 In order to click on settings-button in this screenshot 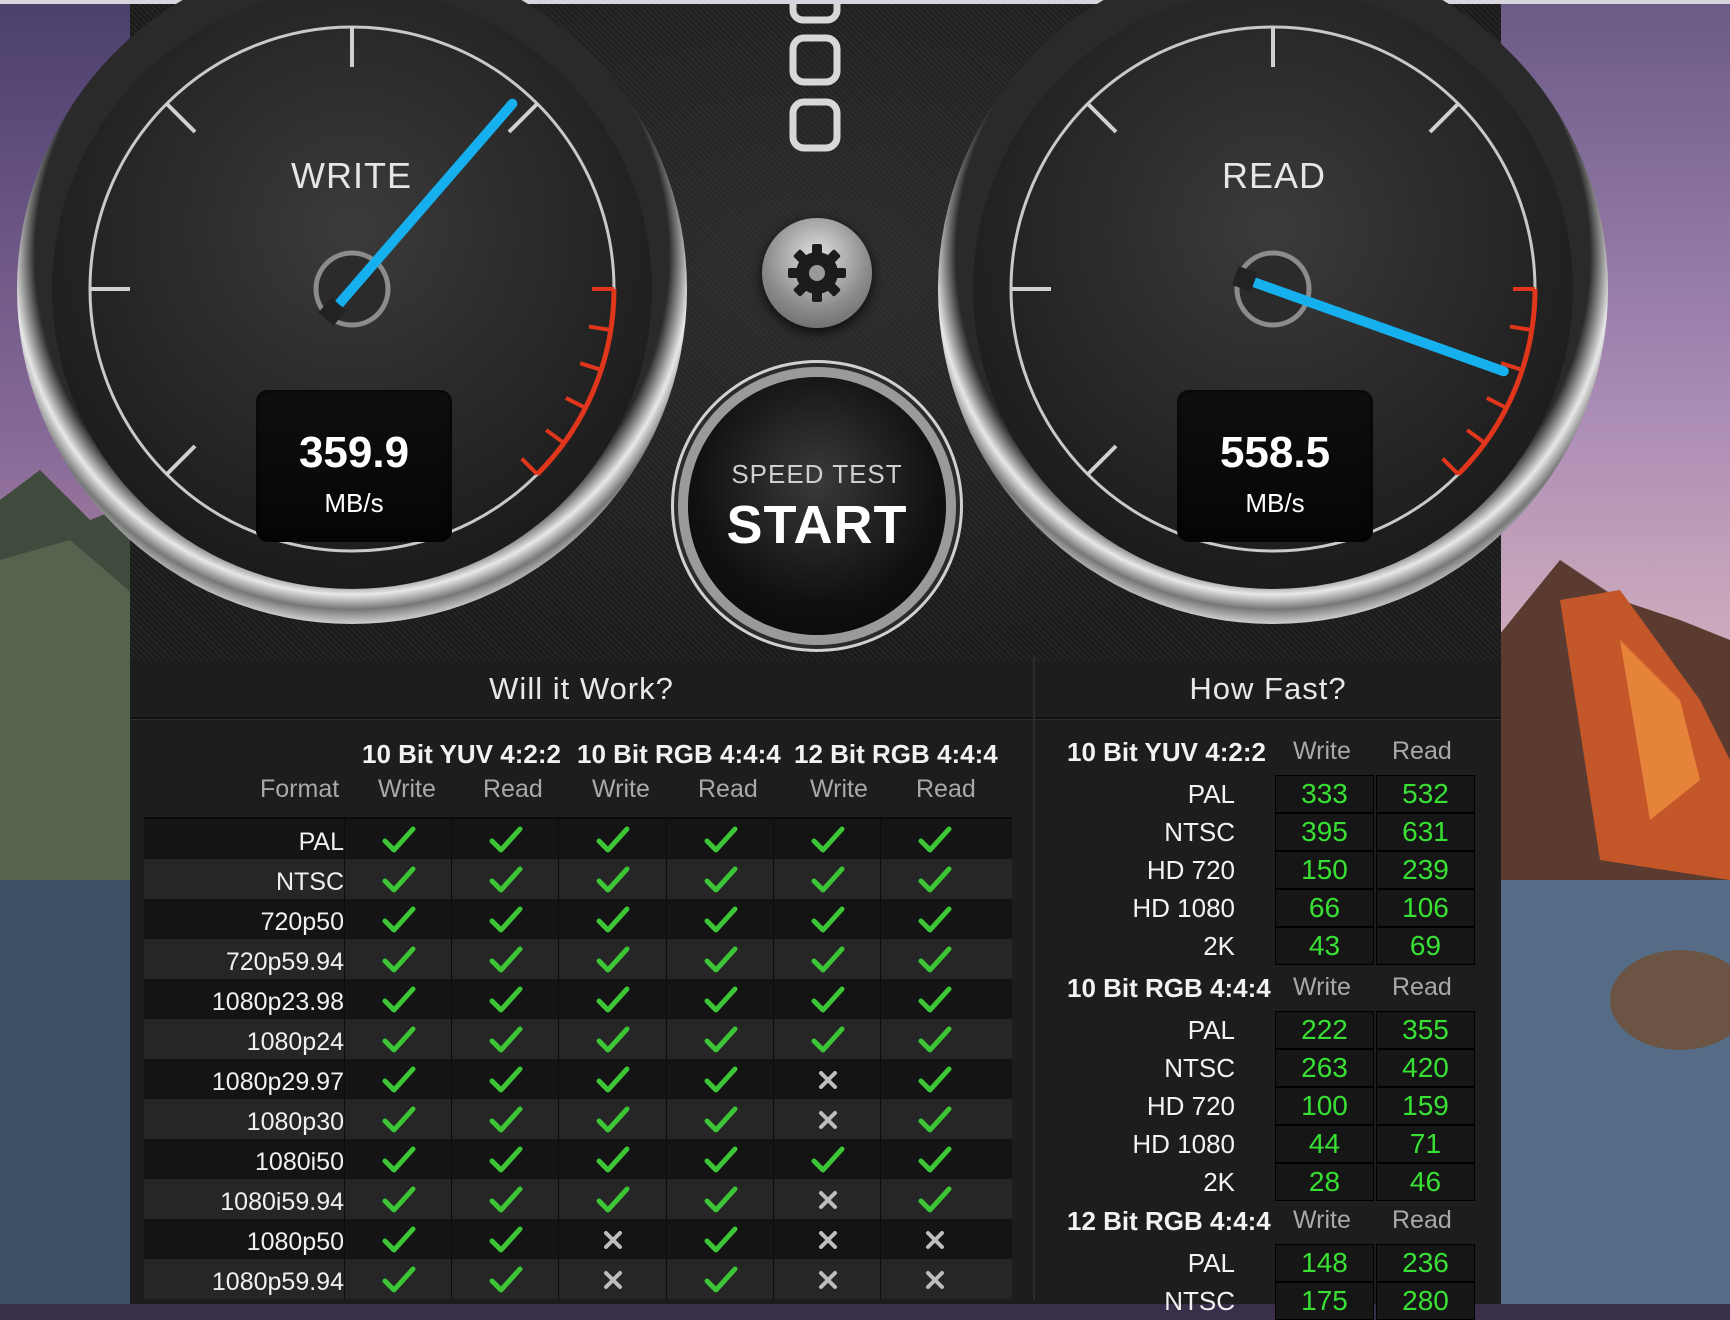, I will do `click(817, 273)`.